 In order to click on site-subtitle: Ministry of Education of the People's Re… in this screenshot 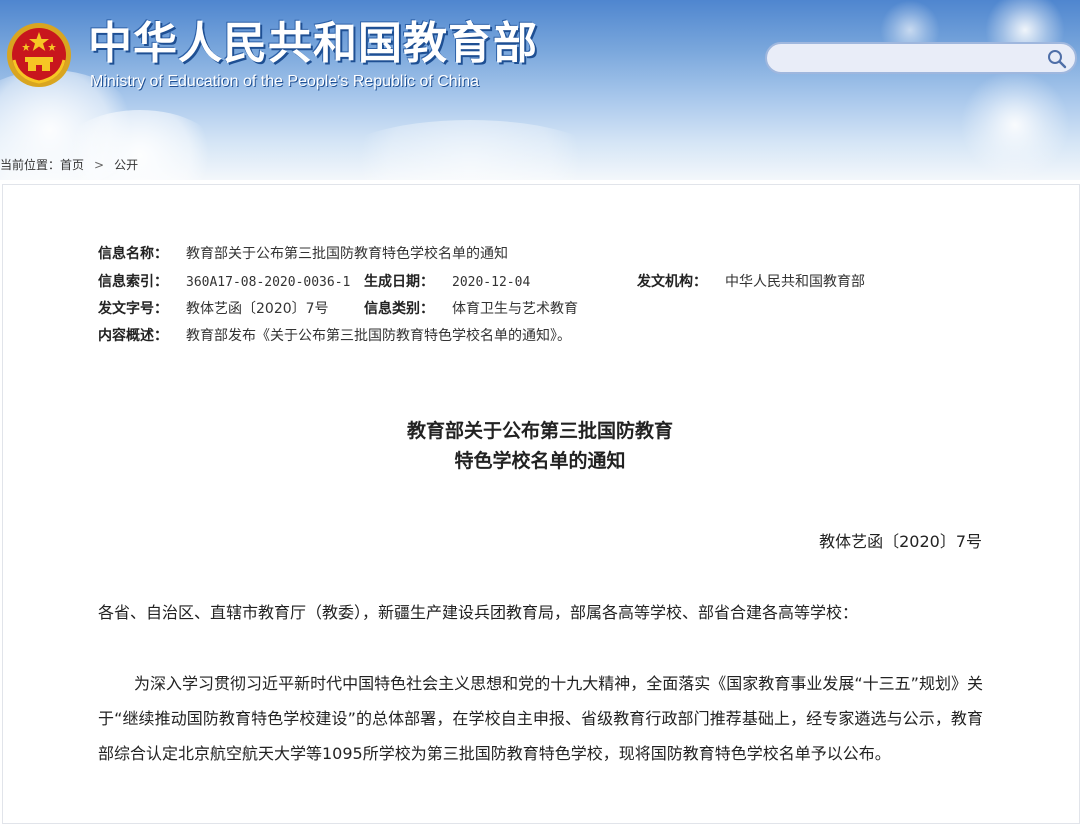, I will do `click(285, 81)`.